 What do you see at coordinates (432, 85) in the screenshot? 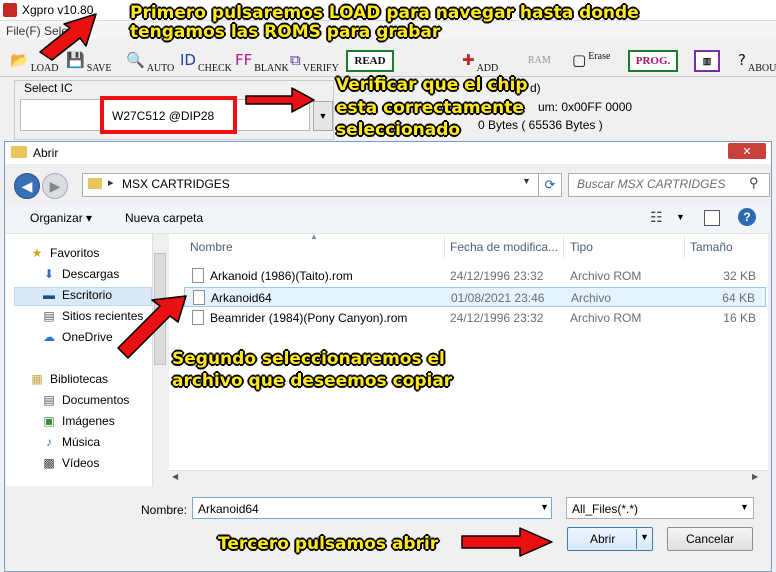
I see `annotation-verify-line1: Verificar que el chip` at bounding box center [432, 85].